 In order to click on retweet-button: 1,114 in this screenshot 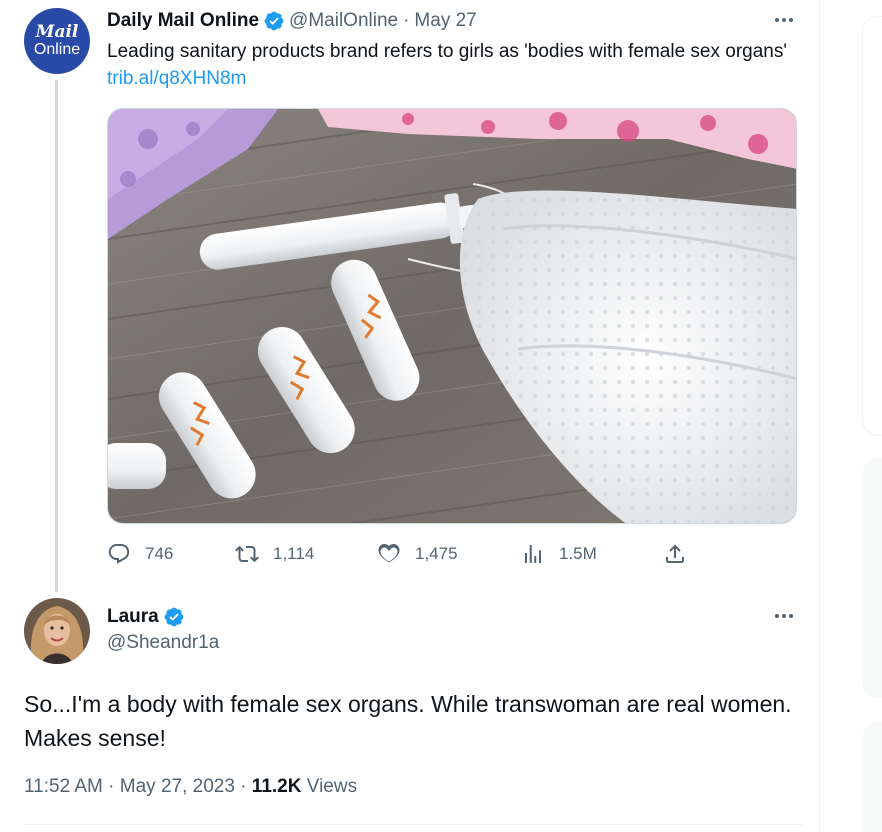, I will do `click(274, 554)`.